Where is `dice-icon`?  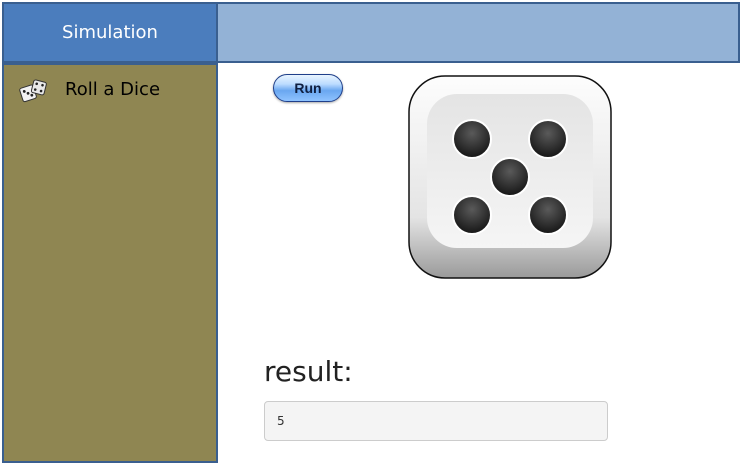
dice-icon is located at coordinates (33, 91).